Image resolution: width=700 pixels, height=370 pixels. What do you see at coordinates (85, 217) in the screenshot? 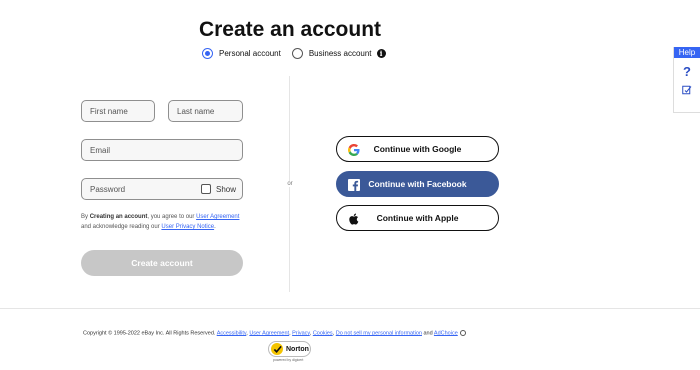
I see `legal-prefix: By` at bounding box center [85, 217].